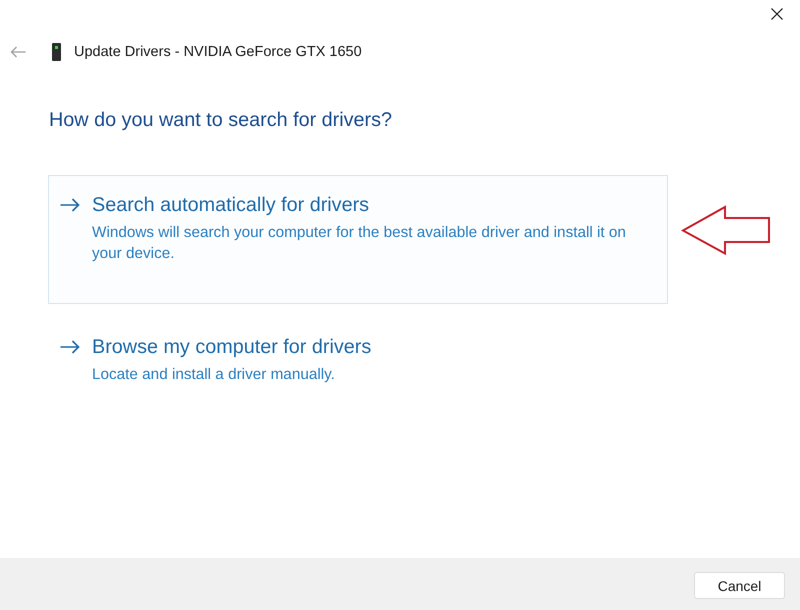 The width and height of the screenshot is (800, 610). I want to click on command-link: Browse my computer for drivers Locate and install a driver manually., so click(358, 351).